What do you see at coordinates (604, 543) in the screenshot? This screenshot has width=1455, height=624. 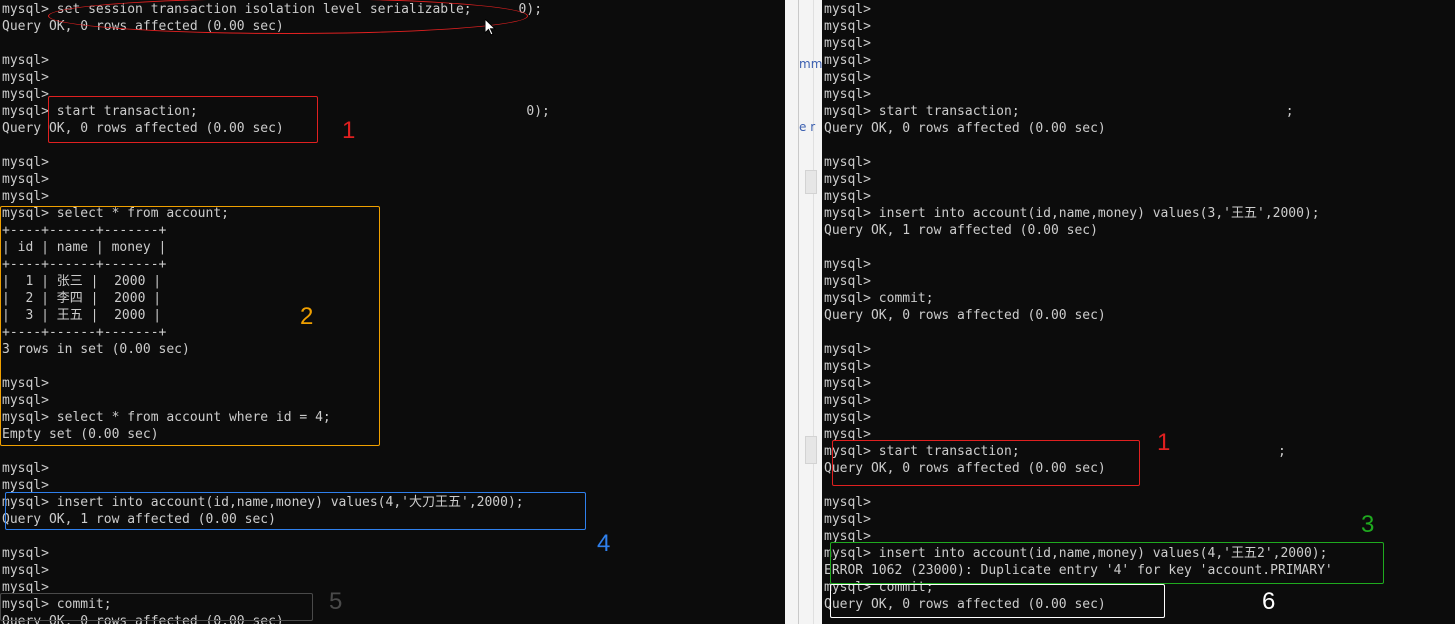 I see `left-step-4-label: 4` at bounding box center [604, 543].